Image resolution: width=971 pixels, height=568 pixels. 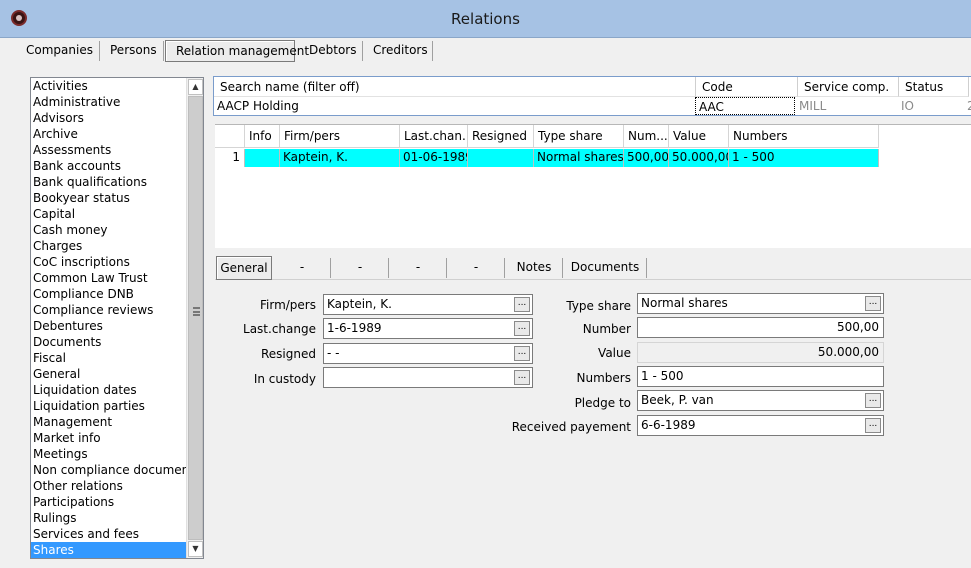 What do you see at coordinates (109, 230) in the screenshot?
I see `list-item: Cash money` at bounding box center [109, 230].